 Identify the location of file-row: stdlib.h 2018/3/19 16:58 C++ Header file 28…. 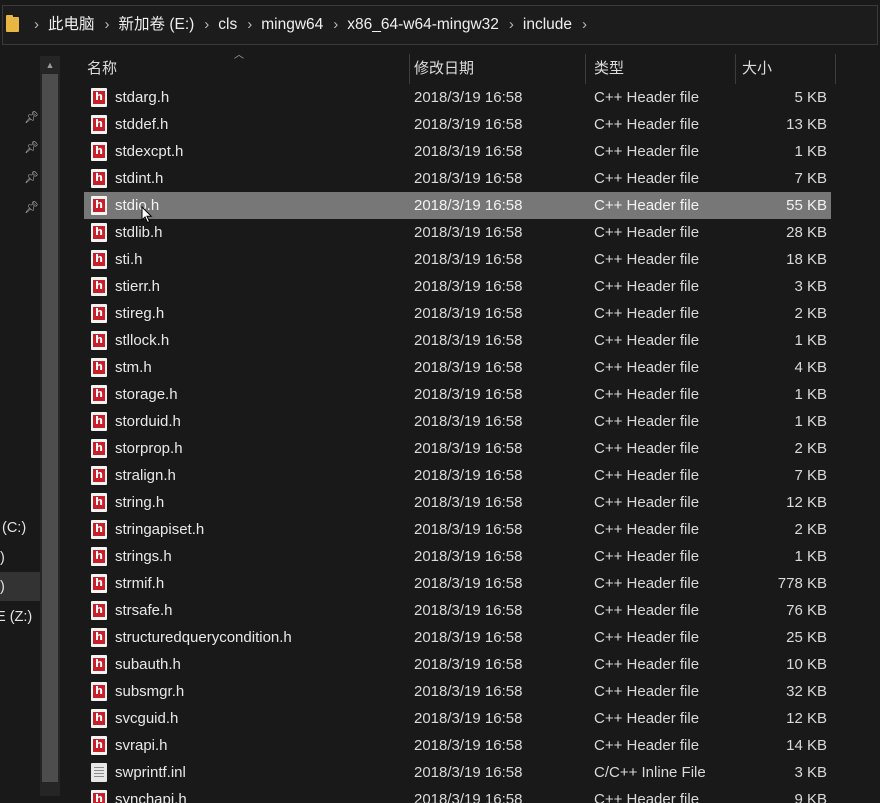
(474, 232).